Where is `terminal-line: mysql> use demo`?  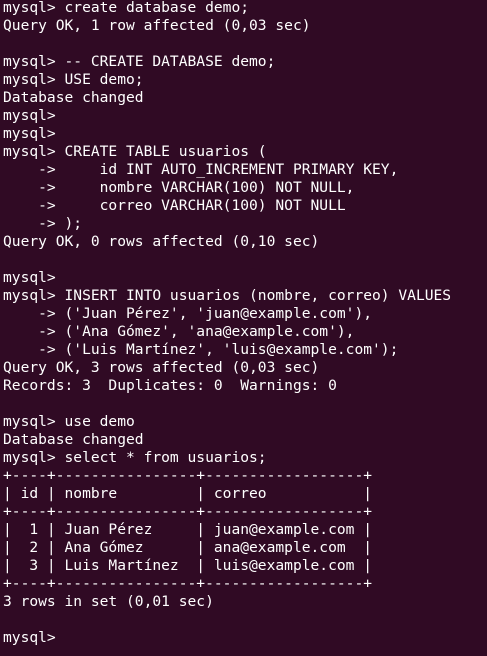
terminal-line: mysql> use demo is located at coordinates (69, 421).